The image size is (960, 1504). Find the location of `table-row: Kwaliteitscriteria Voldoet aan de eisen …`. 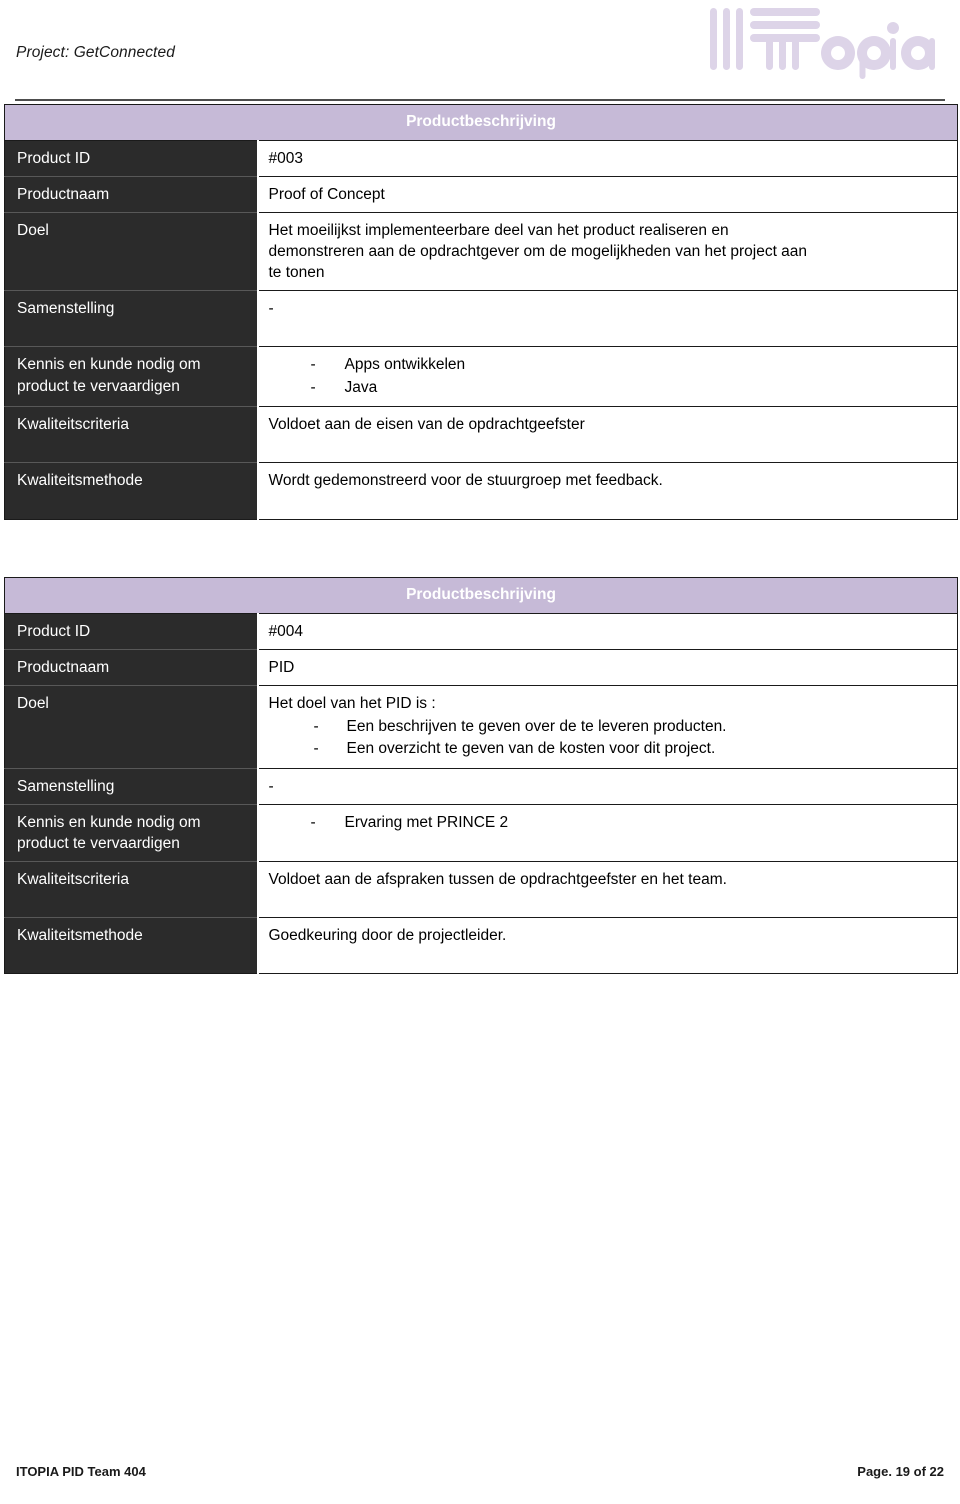

table-row: Kwaliteitscriteria Voldoet aan de eisen … is located at coordinates (481, 434).